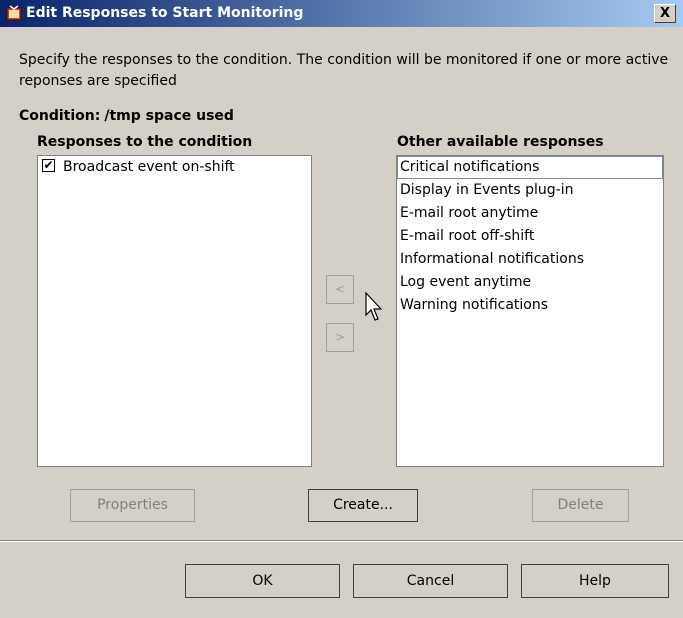  Describe the element at coordinates (340, 289) in the screenshot. I see `add-response-button: <` at that location.